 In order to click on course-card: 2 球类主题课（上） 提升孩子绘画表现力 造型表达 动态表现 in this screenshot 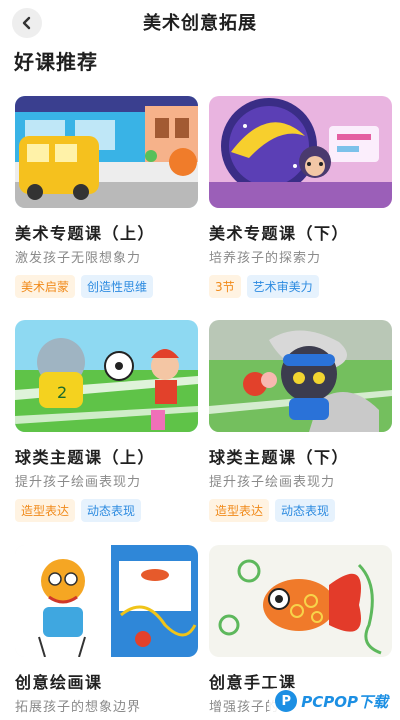, I will do `click(106, 421)`.